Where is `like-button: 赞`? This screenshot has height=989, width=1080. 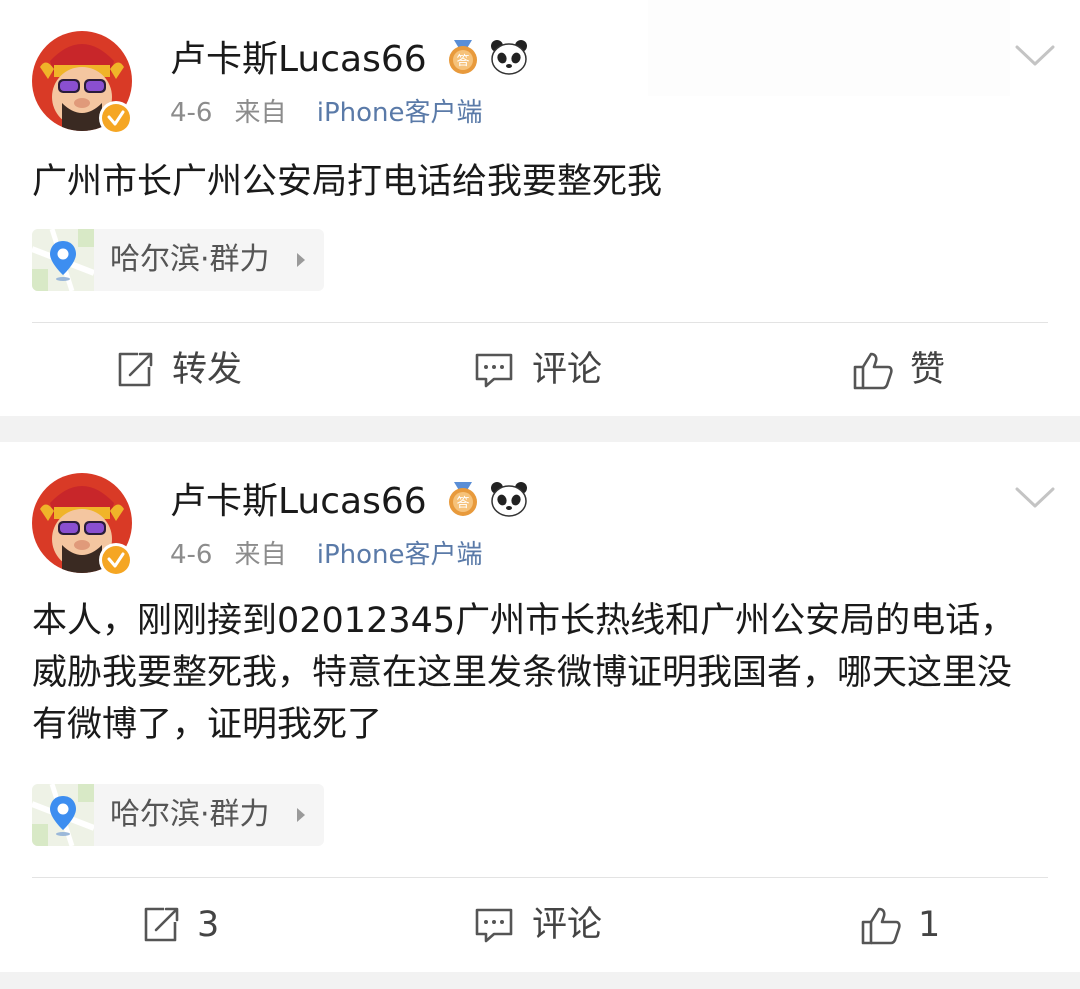
like-button: 赞 is located at coordinates (912, 370).